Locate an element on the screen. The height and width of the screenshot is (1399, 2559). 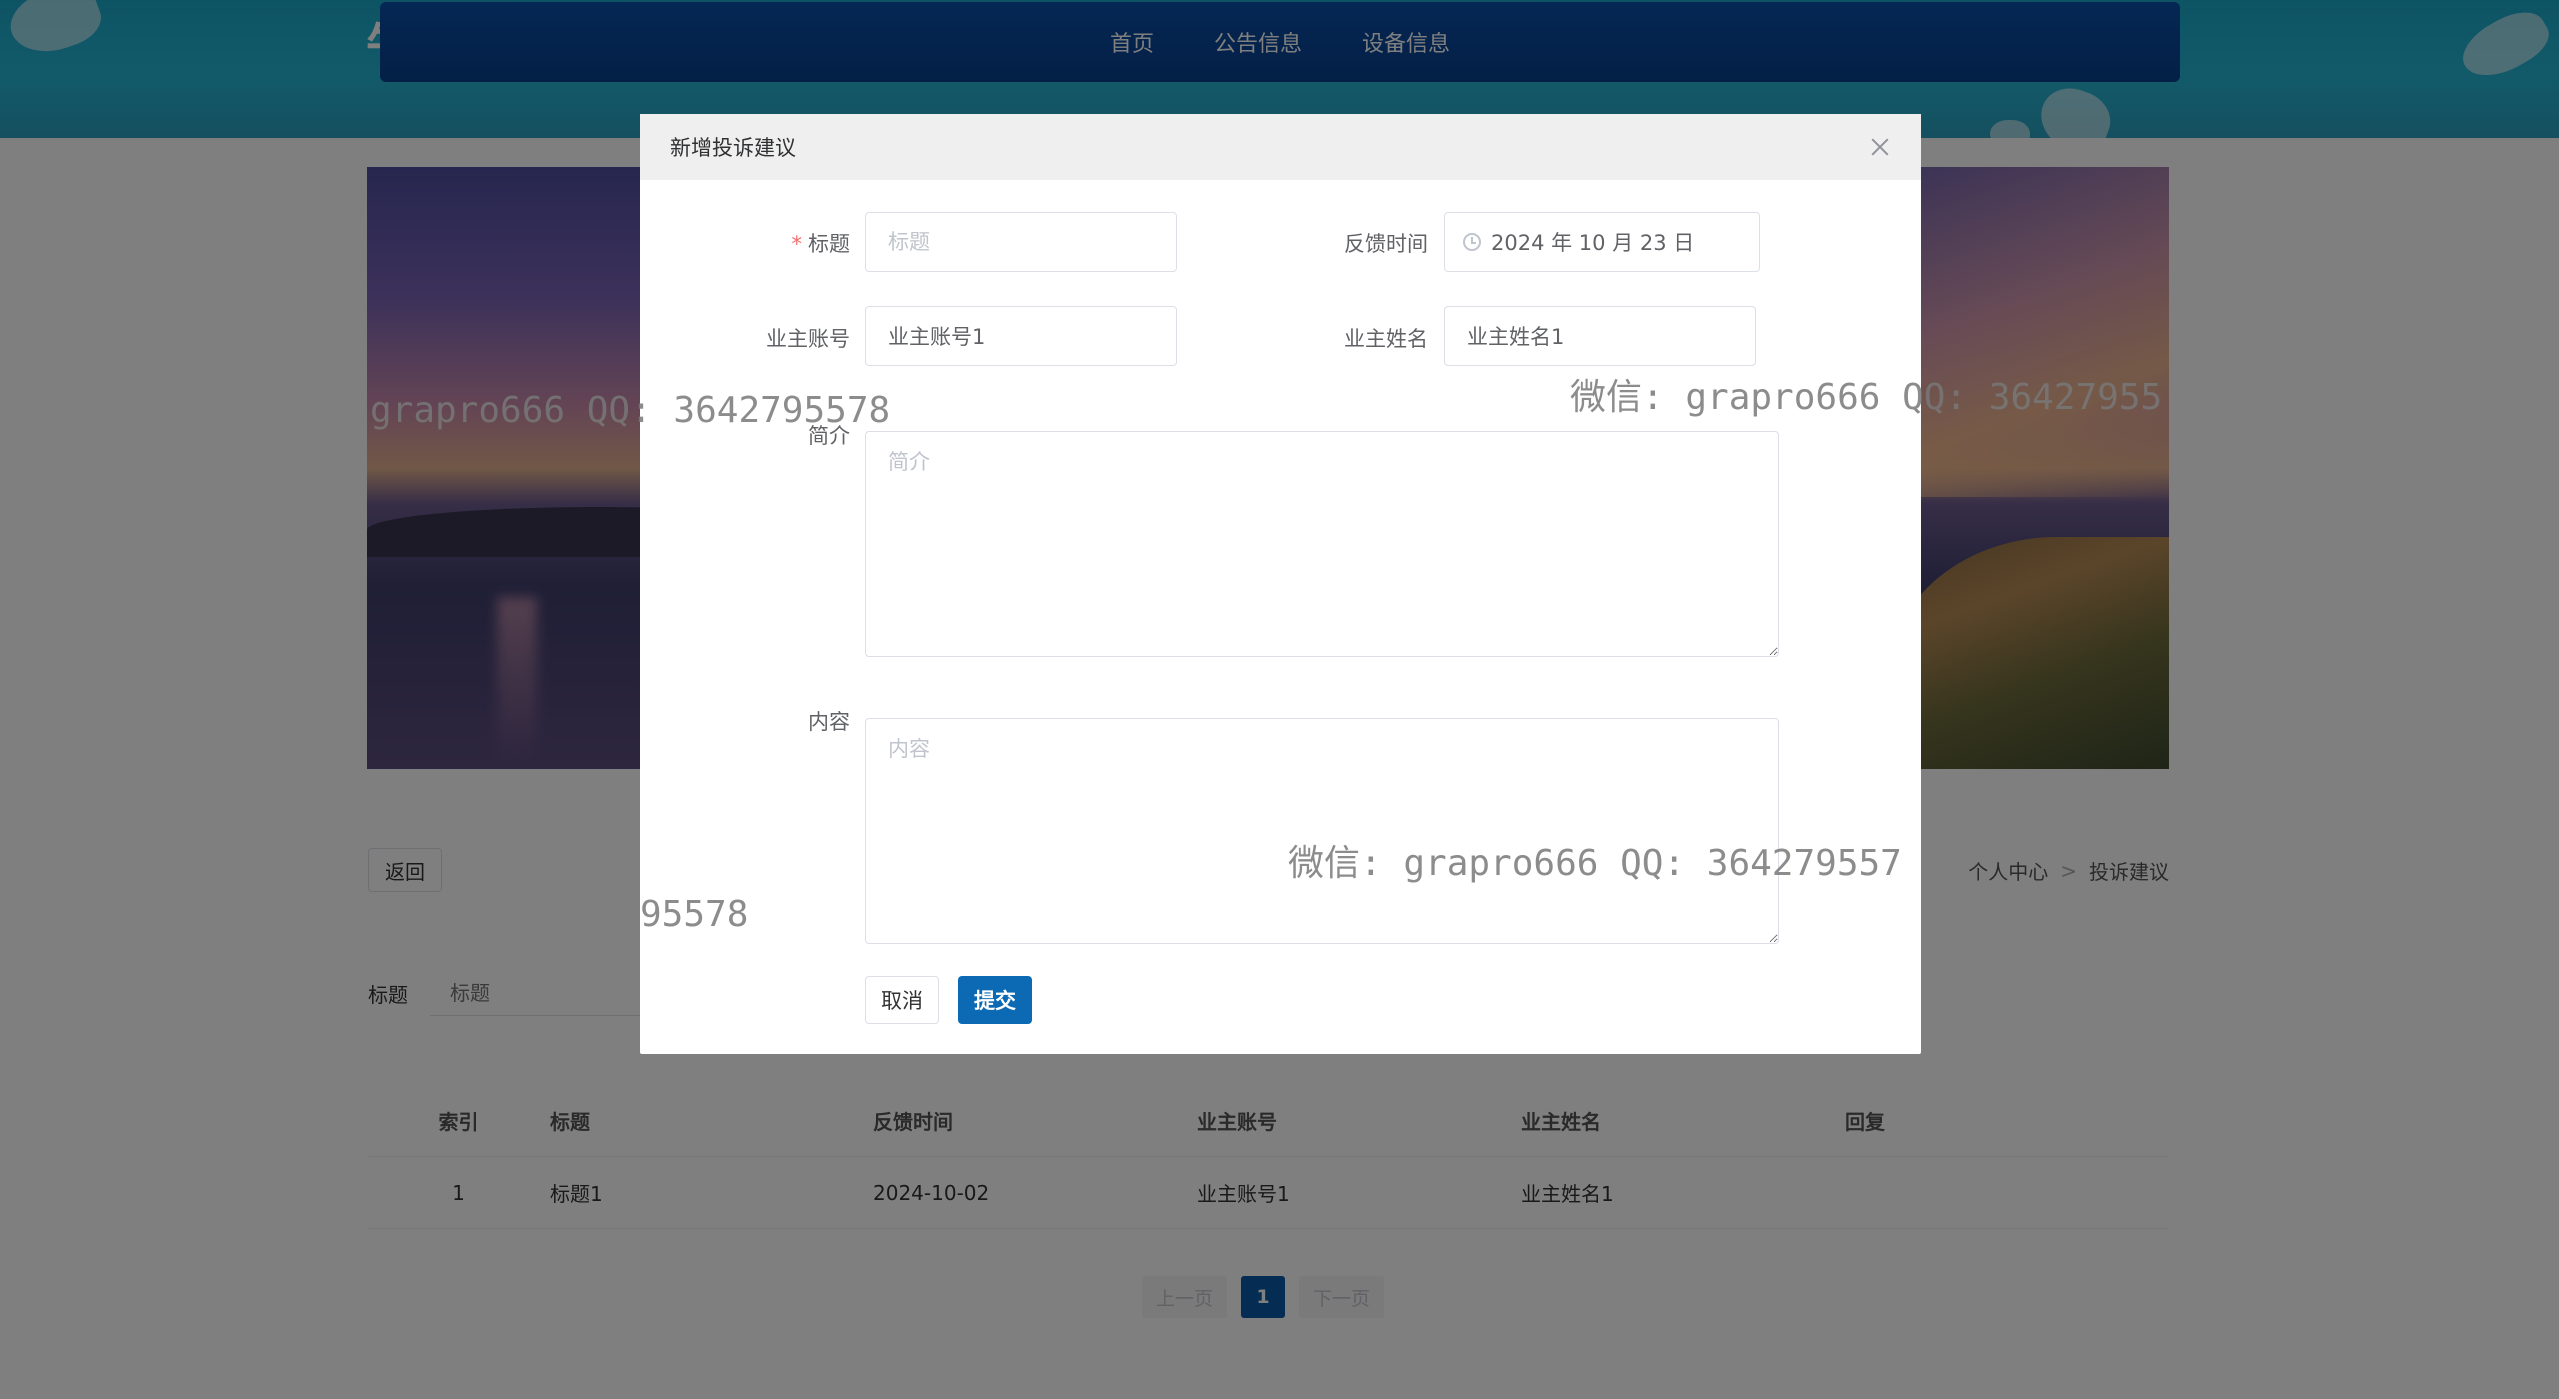
cancel-button: 取消 is located at coordinates (902, 1000).